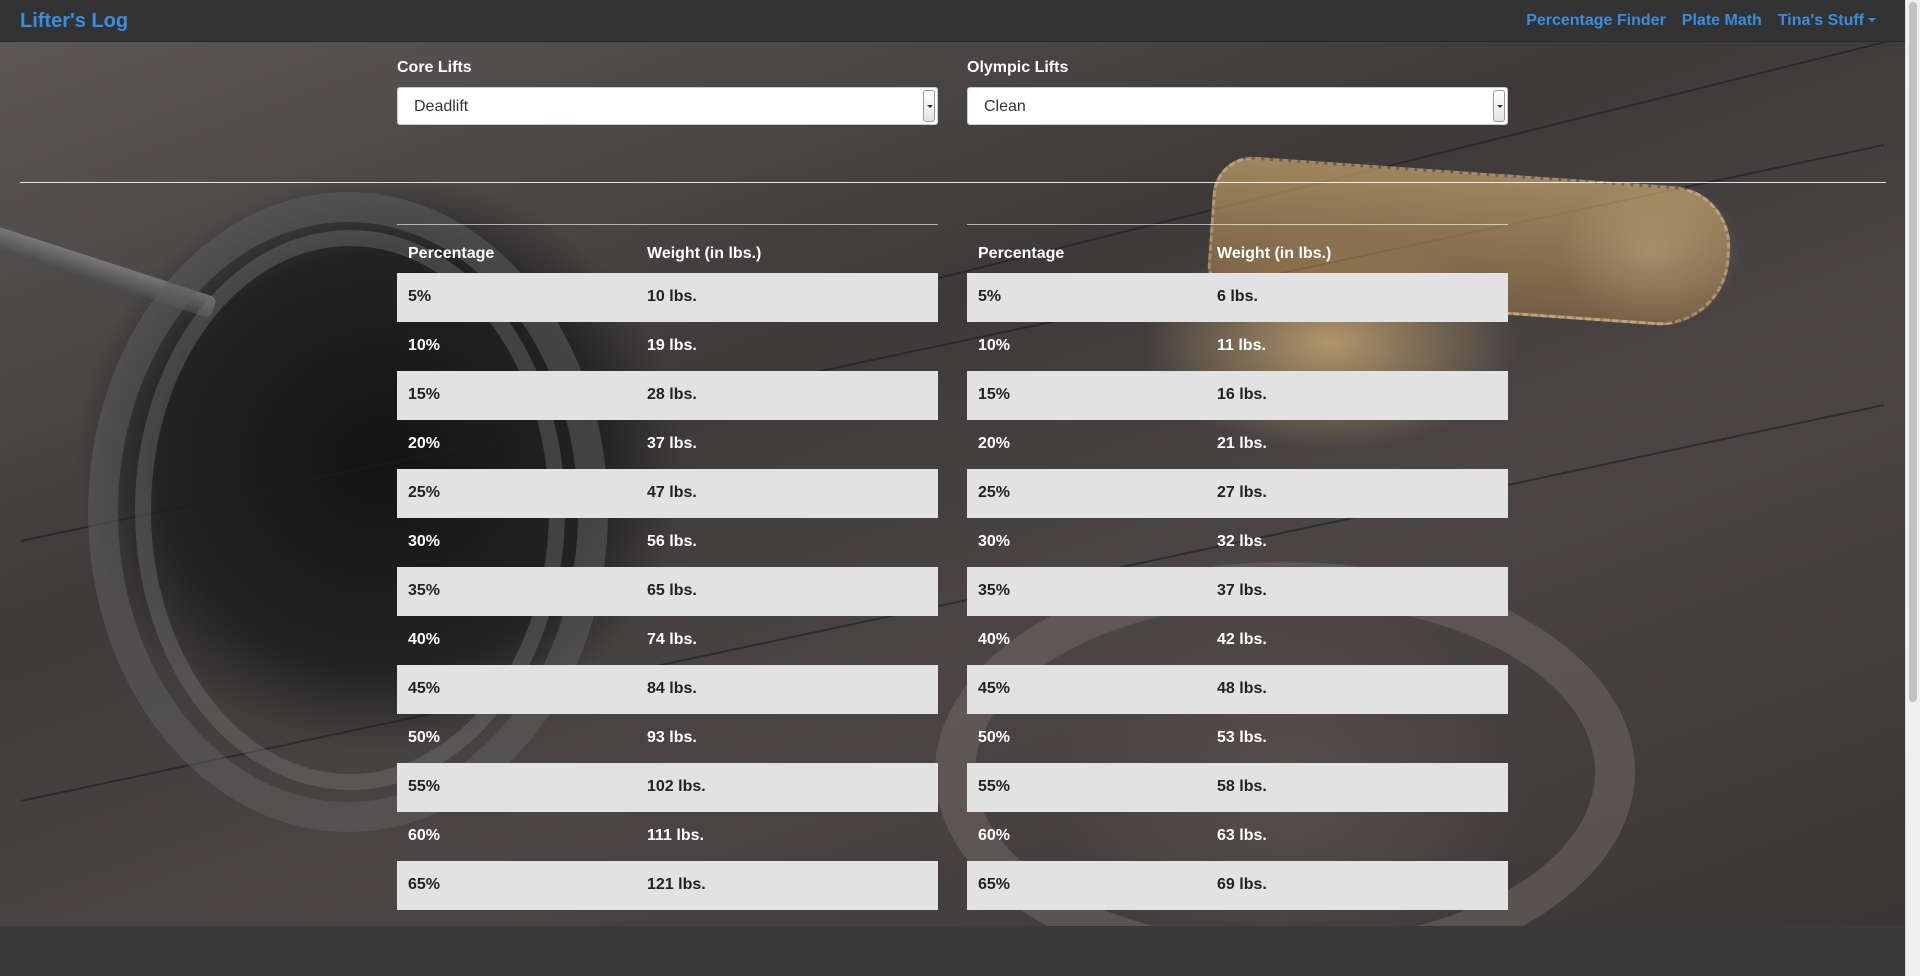 This screenshot has width=1920, height=976. Describe the element at coordinates (1242, 639) in the screenshot. I see `weight-cell: 42 lbs.` at that location.